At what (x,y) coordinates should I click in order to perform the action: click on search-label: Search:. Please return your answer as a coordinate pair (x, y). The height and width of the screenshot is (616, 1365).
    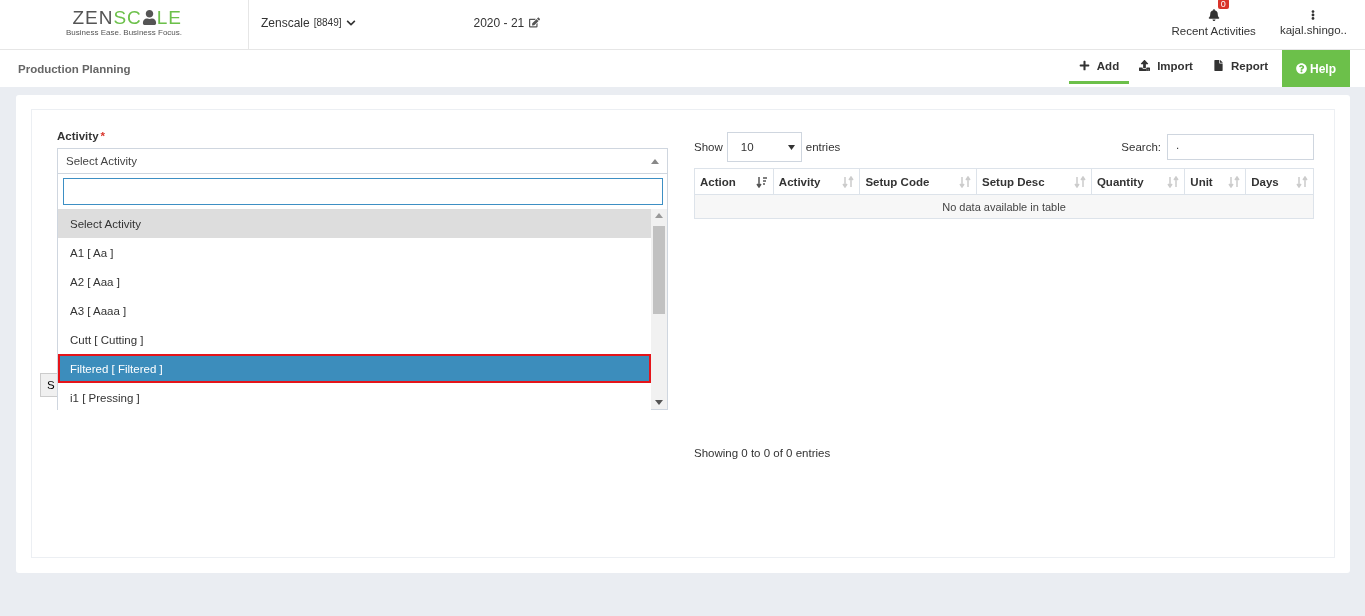
    Looking at the image, I should click on (1141, 147).